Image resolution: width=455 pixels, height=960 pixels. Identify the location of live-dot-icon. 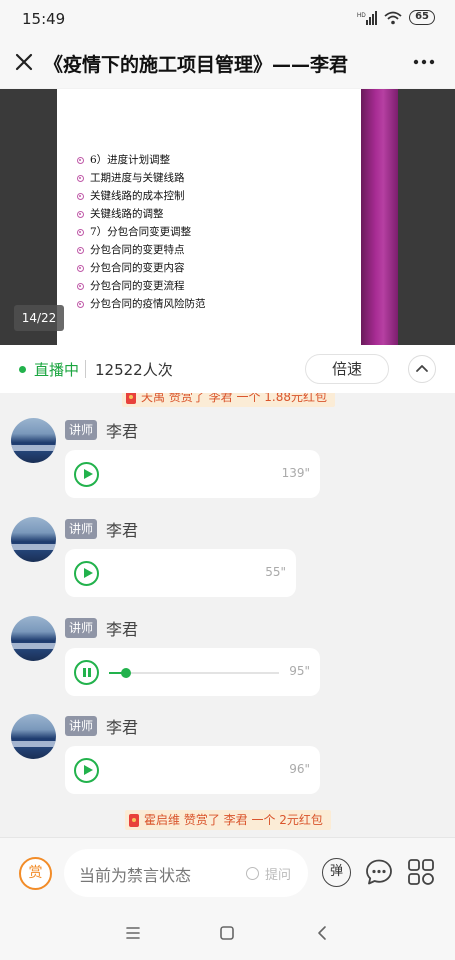
(22, 369).